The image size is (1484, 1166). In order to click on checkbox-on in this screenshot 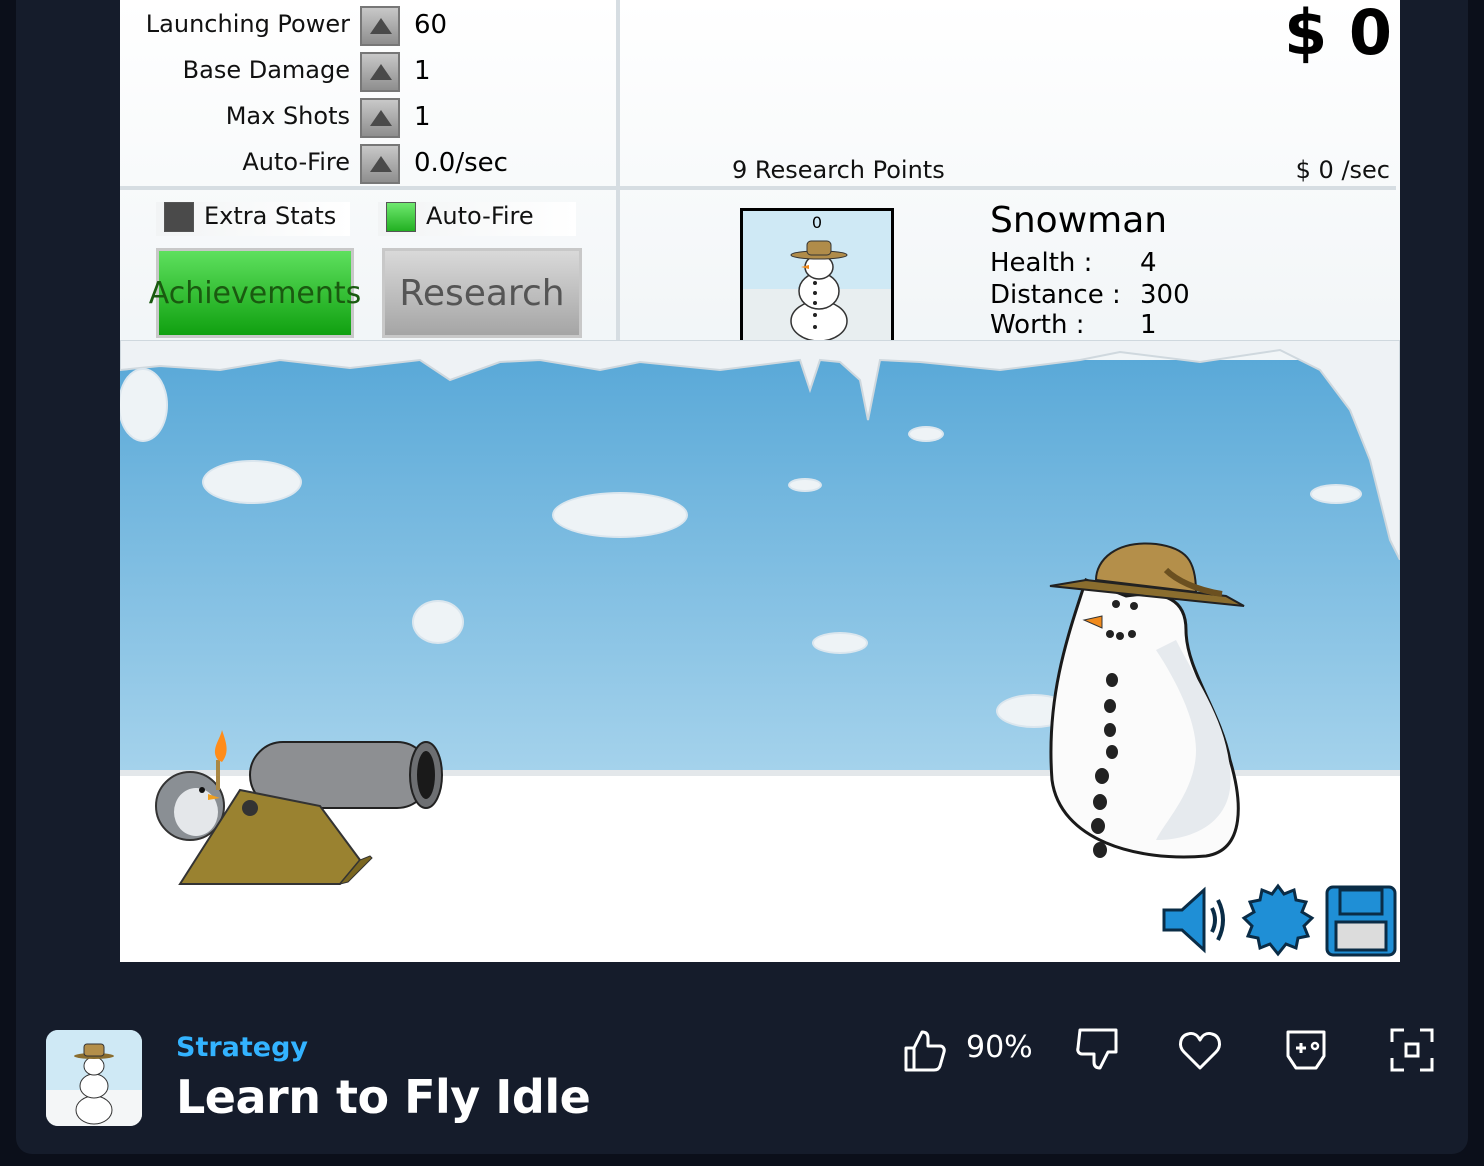, I will do `click(401, 217)`.